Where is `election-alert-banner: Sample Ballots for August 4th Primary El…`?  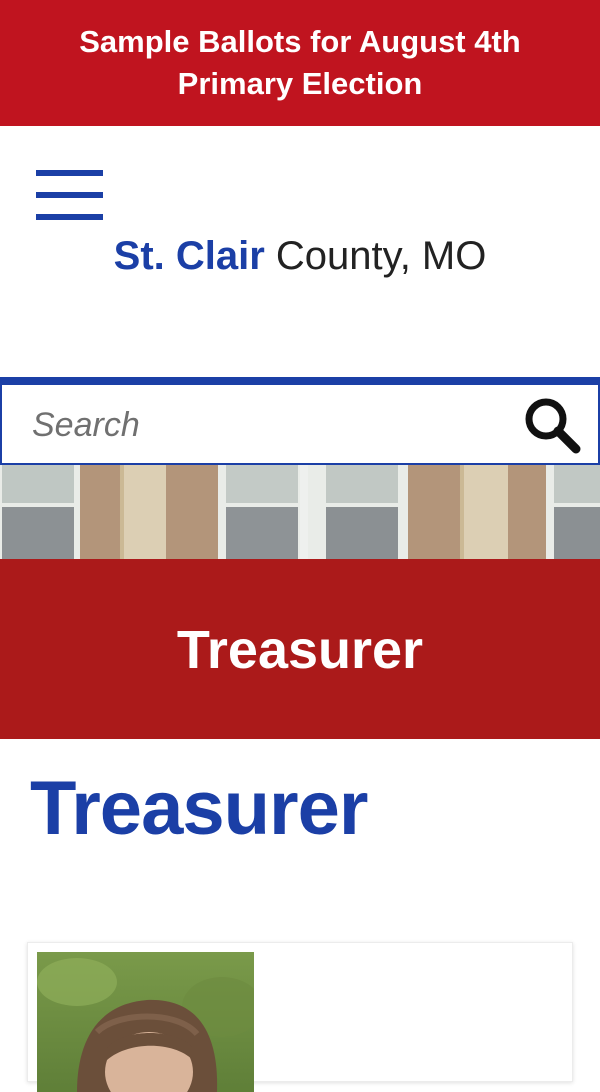
election-alert-banner: Sample Ballots for August 4th Primary El… is located at coordinates (300, 63).